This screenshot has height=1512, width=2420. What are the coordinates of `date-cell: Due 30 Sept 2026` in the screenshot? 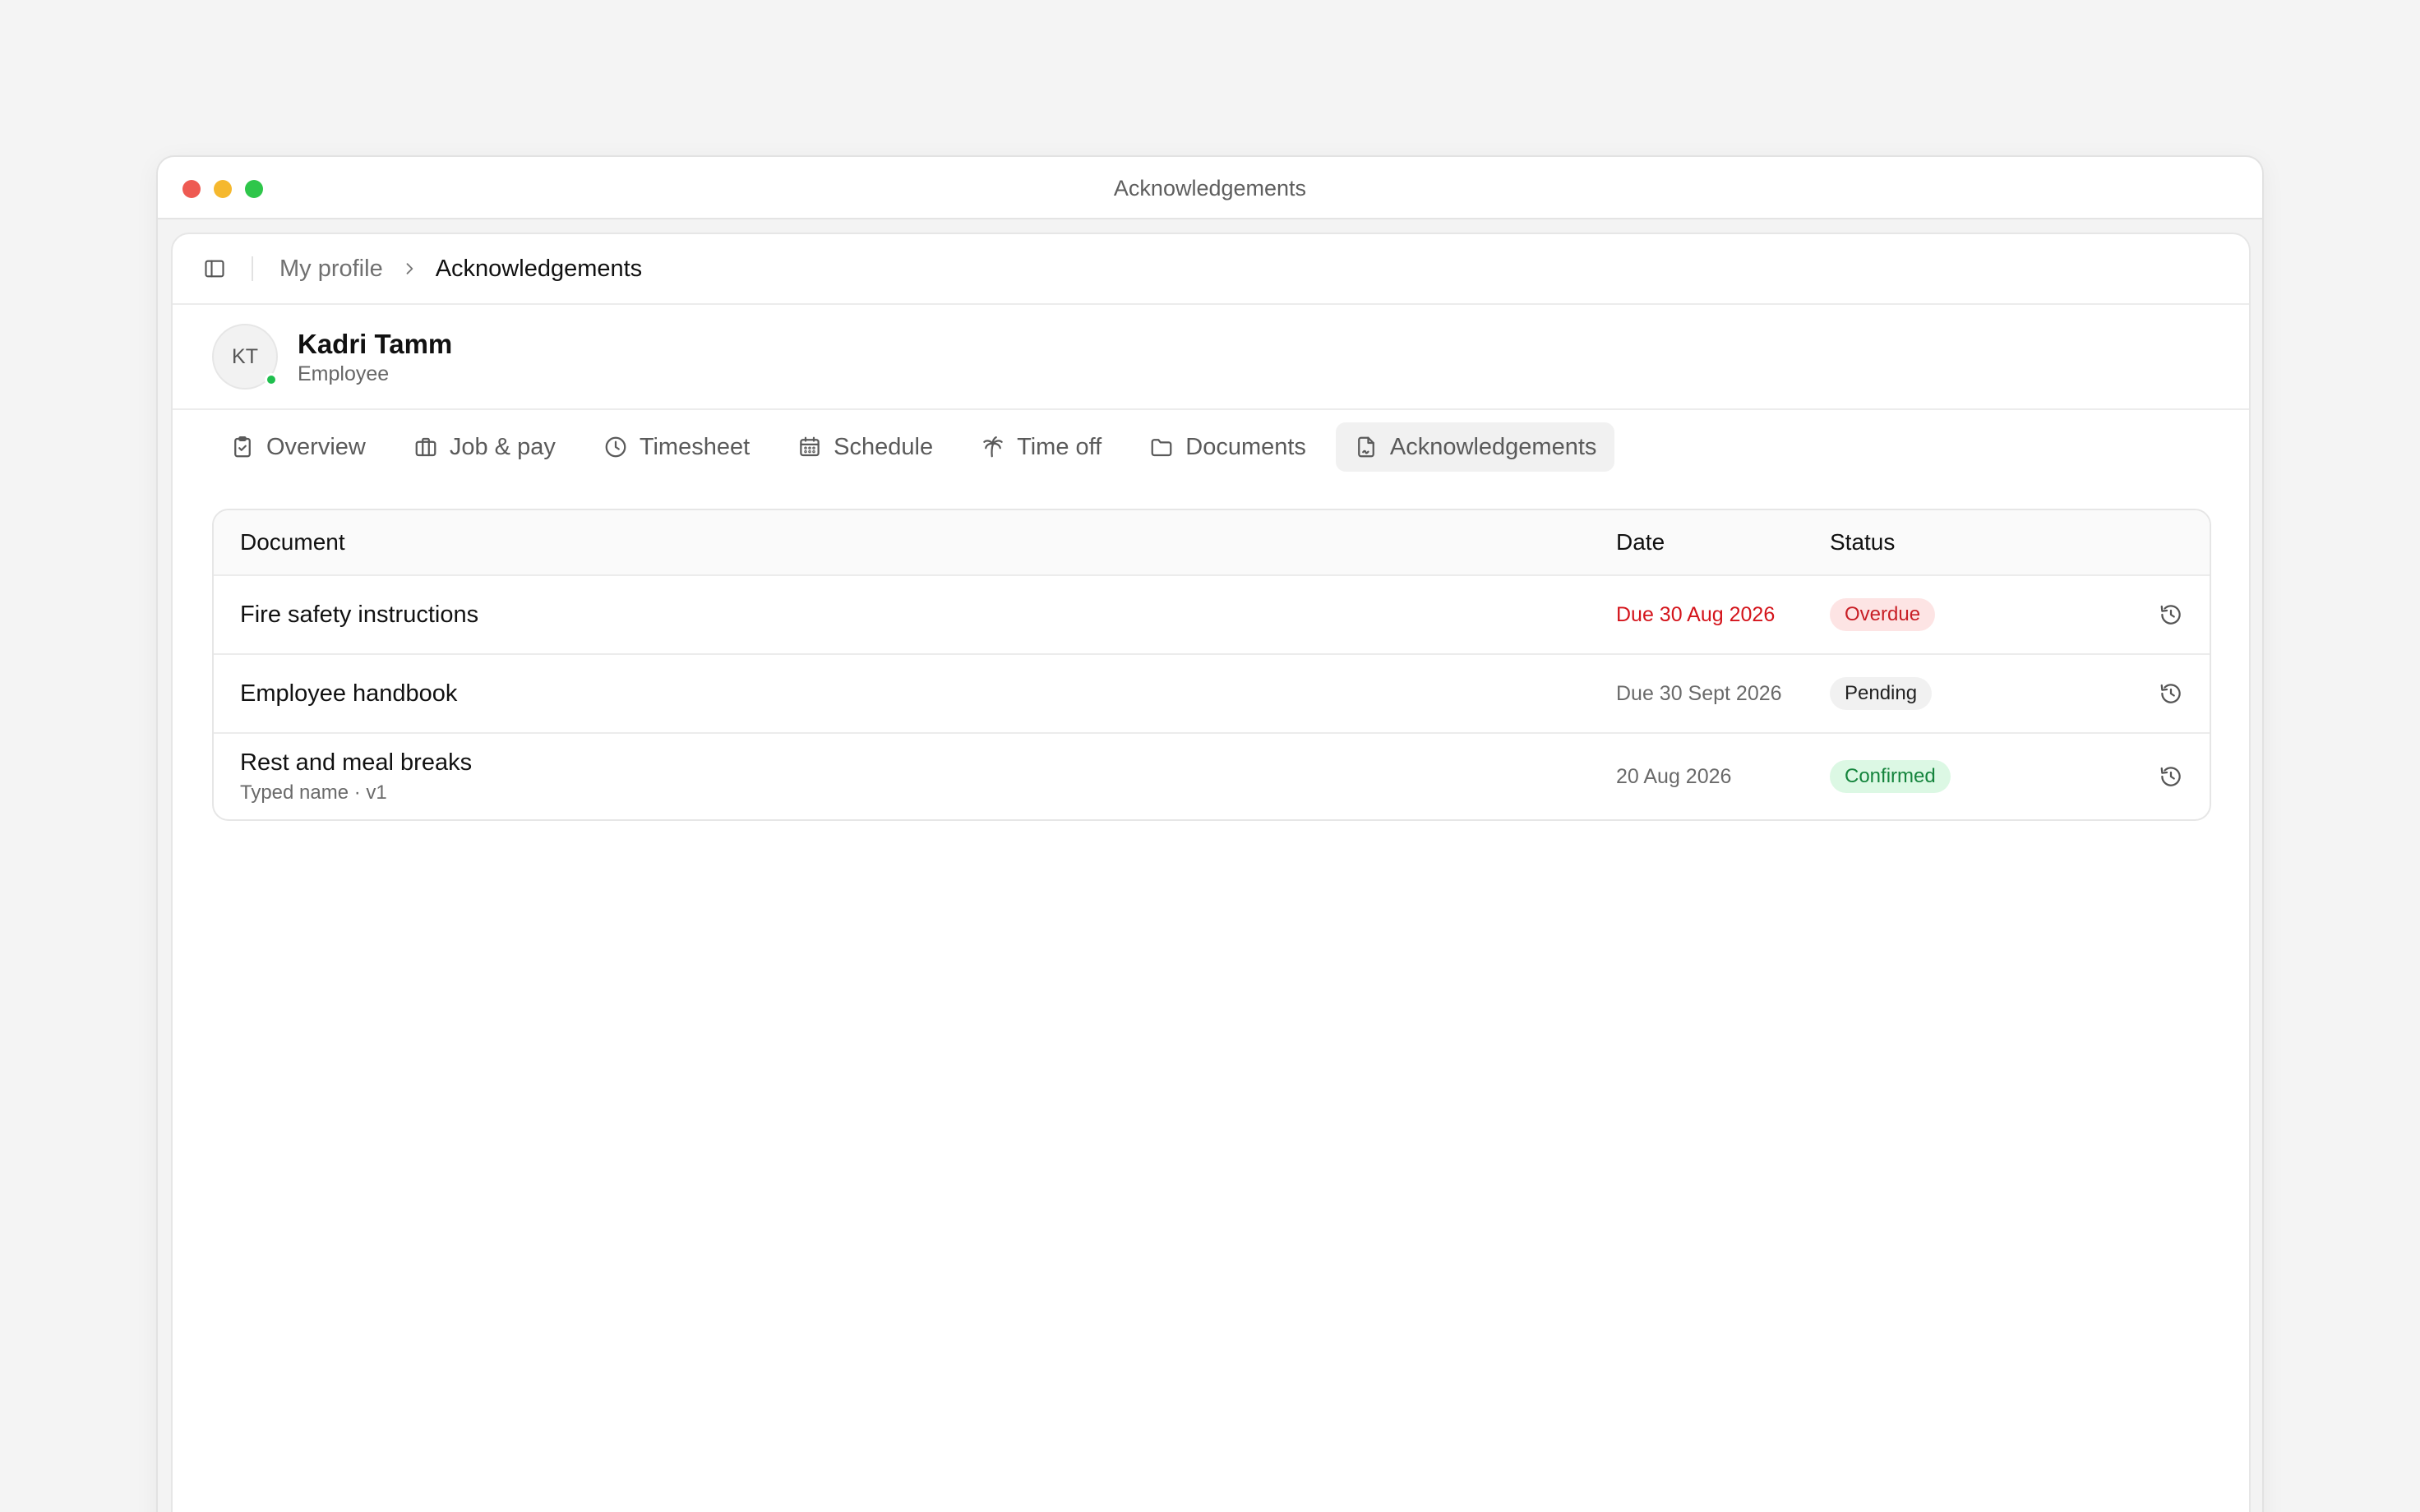 It's located at (1723, 694).